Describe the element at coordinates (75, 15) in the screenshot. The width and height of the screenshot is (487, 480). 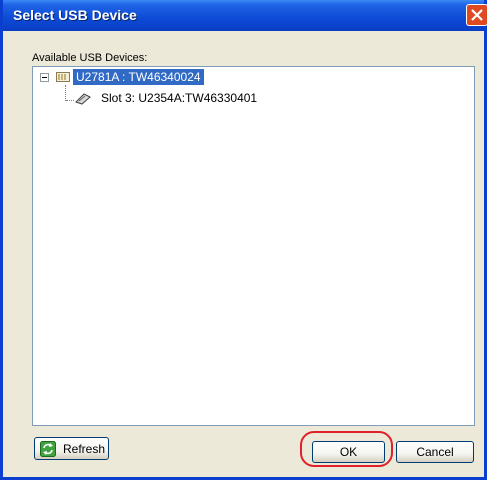
I see `dialog-title: Select USB Device` at that location.